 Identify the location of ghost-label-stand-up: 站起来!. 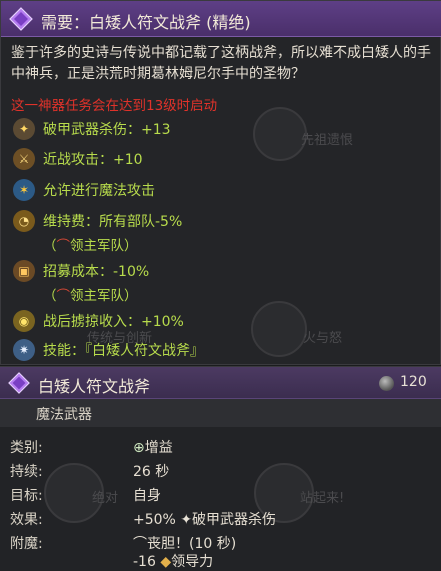
(322, 498).